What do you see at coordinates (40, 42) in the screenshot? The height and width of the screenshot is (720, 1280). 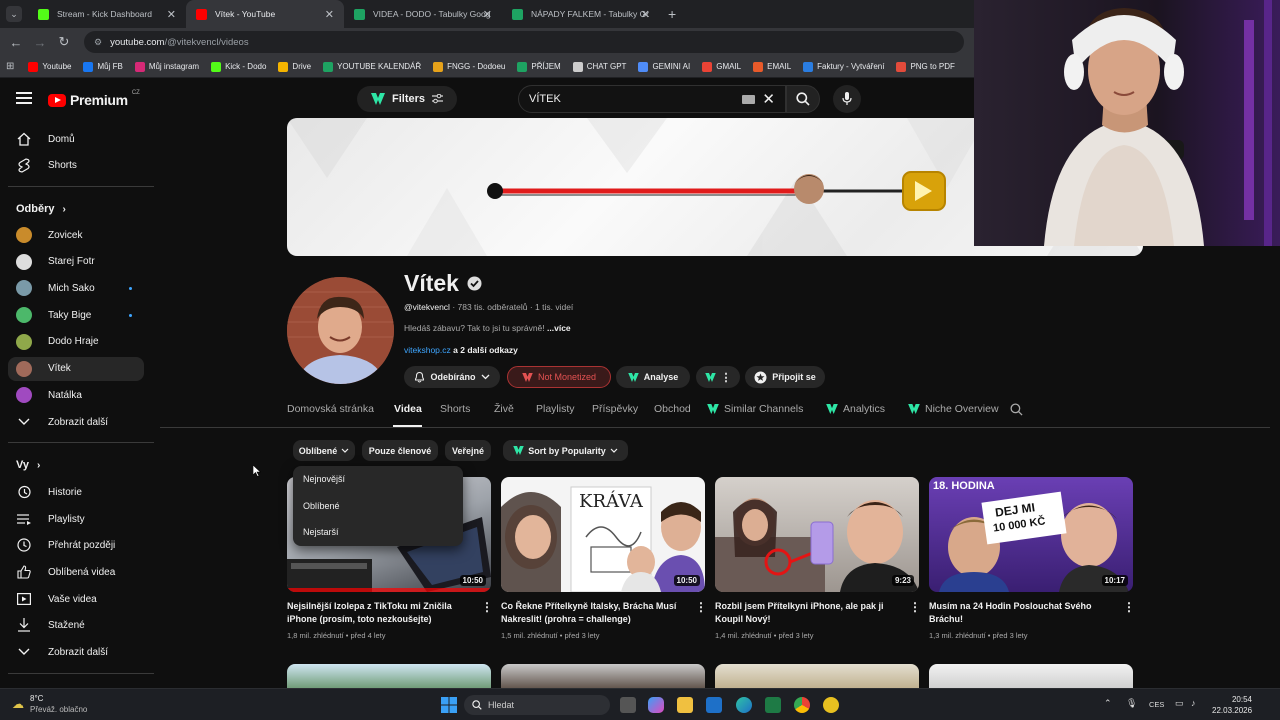 I see `forward-icon: →` at bounding box center [40, 42].